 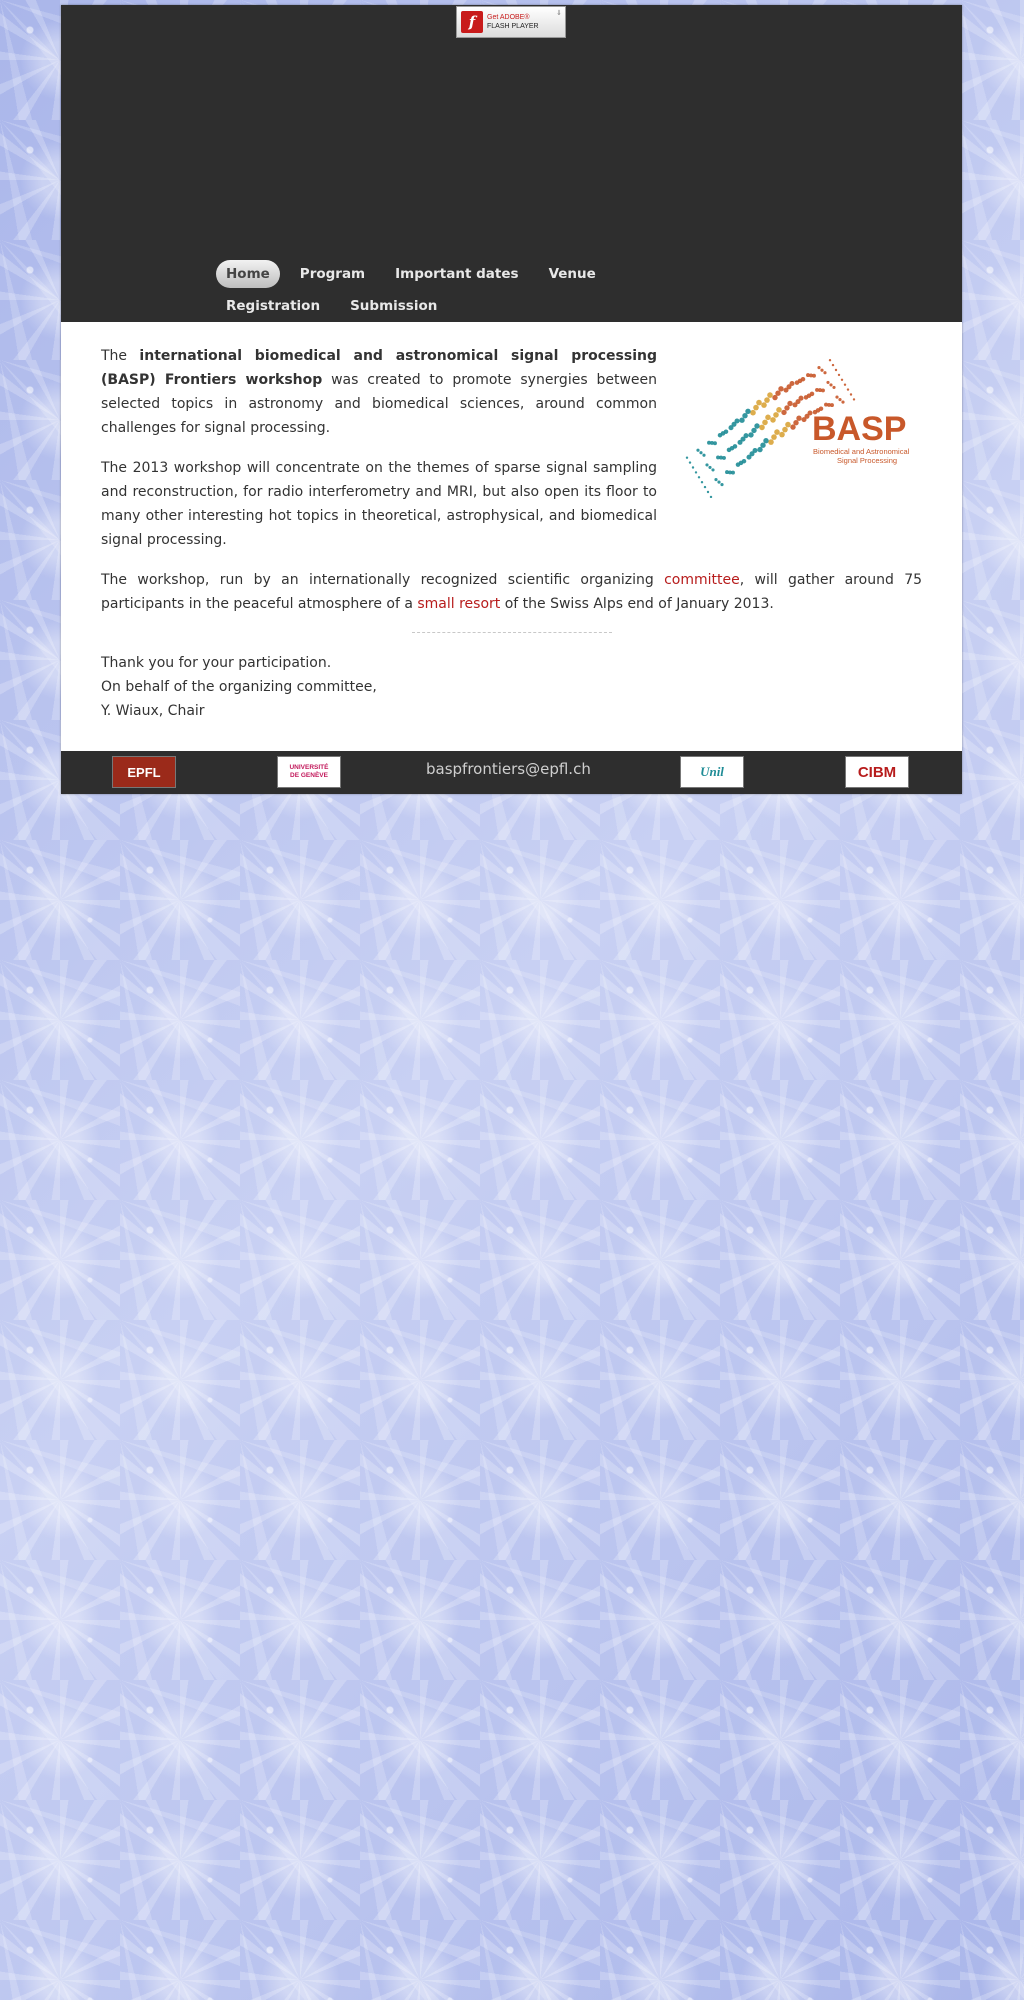 I want to click on signature-line3: Y. Wiaux, Chair, so click(x=153, y=711).